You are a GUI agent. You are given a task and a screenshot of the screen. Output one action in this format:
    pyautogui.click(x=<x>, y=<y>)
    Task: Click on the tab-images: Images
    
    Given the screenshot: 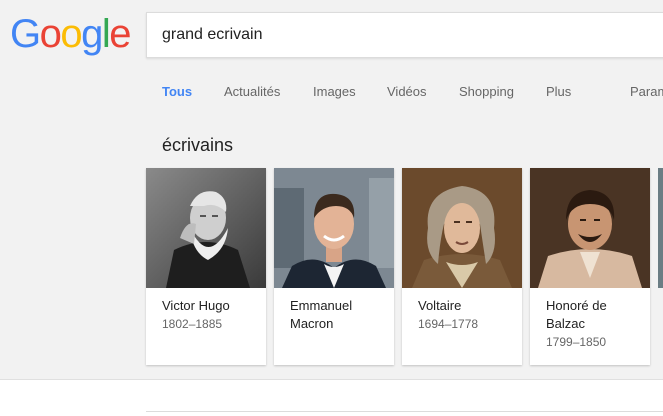 What is the action you would take?
    pyautogui.click(x=334, y=91)
    